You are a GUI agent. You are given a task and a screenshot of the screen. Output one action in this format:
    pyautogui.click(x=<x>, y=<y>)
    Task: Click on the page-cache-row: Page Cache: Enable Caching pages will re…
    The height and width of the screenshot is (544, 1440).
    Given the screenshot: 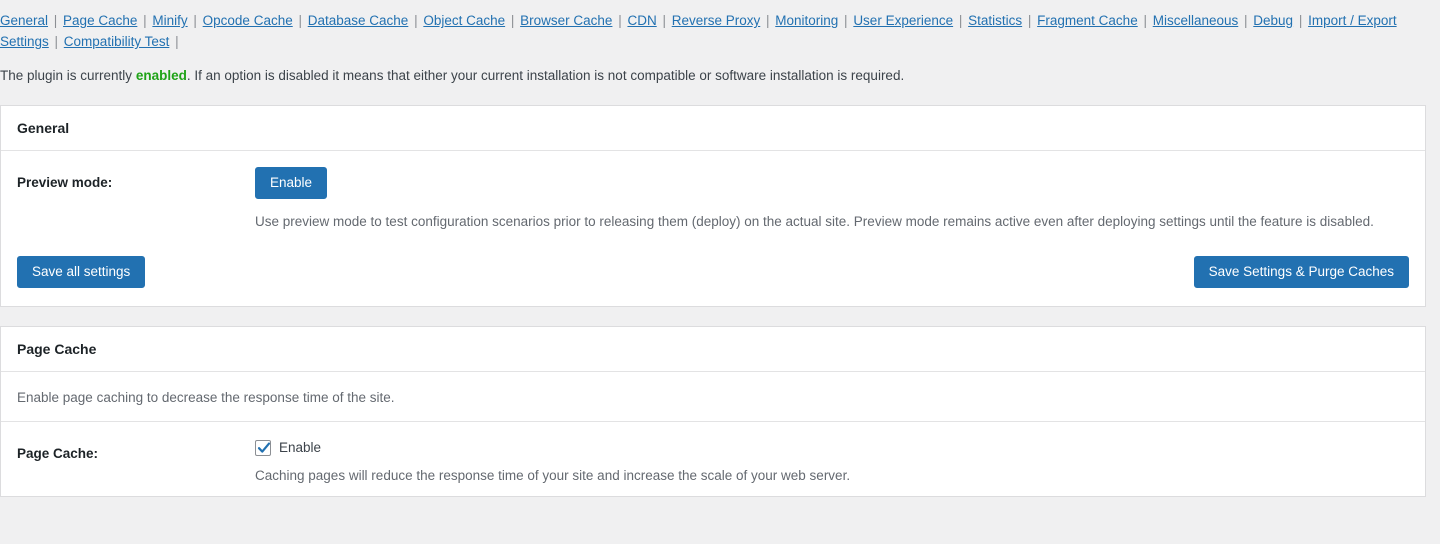 What is the action you would take?
    pyautogui.click(x=713, y=459)
    